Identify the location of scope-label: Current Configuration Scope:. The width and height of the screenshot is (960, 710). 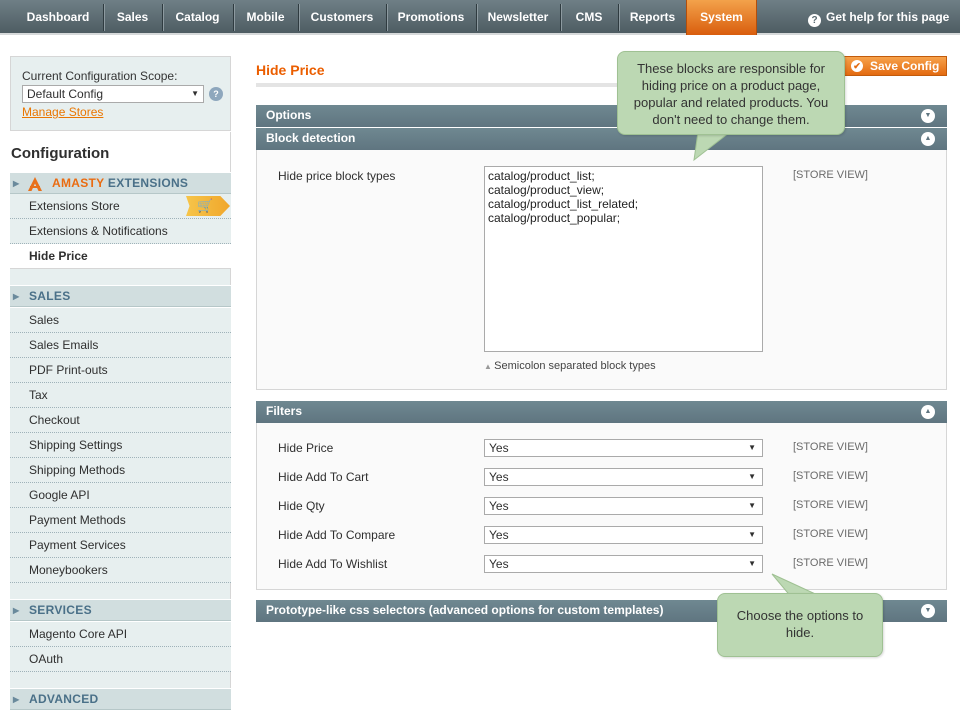
(100, 76).